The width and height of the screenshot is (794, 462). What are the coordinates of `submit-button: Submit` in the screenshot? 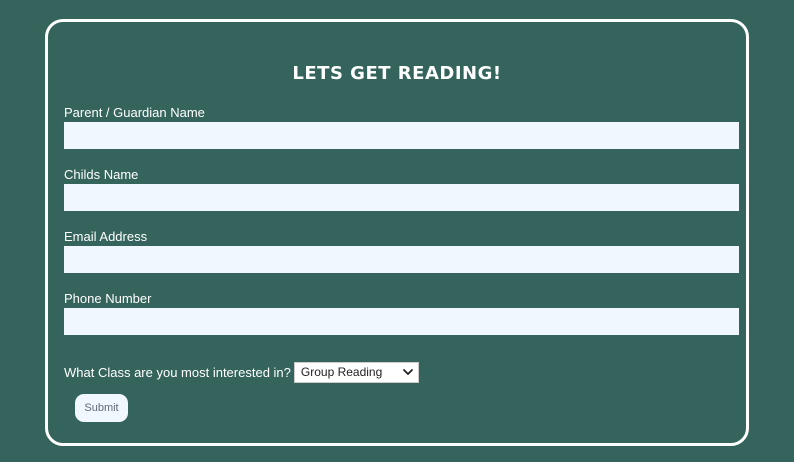 It's located at (101, 408).